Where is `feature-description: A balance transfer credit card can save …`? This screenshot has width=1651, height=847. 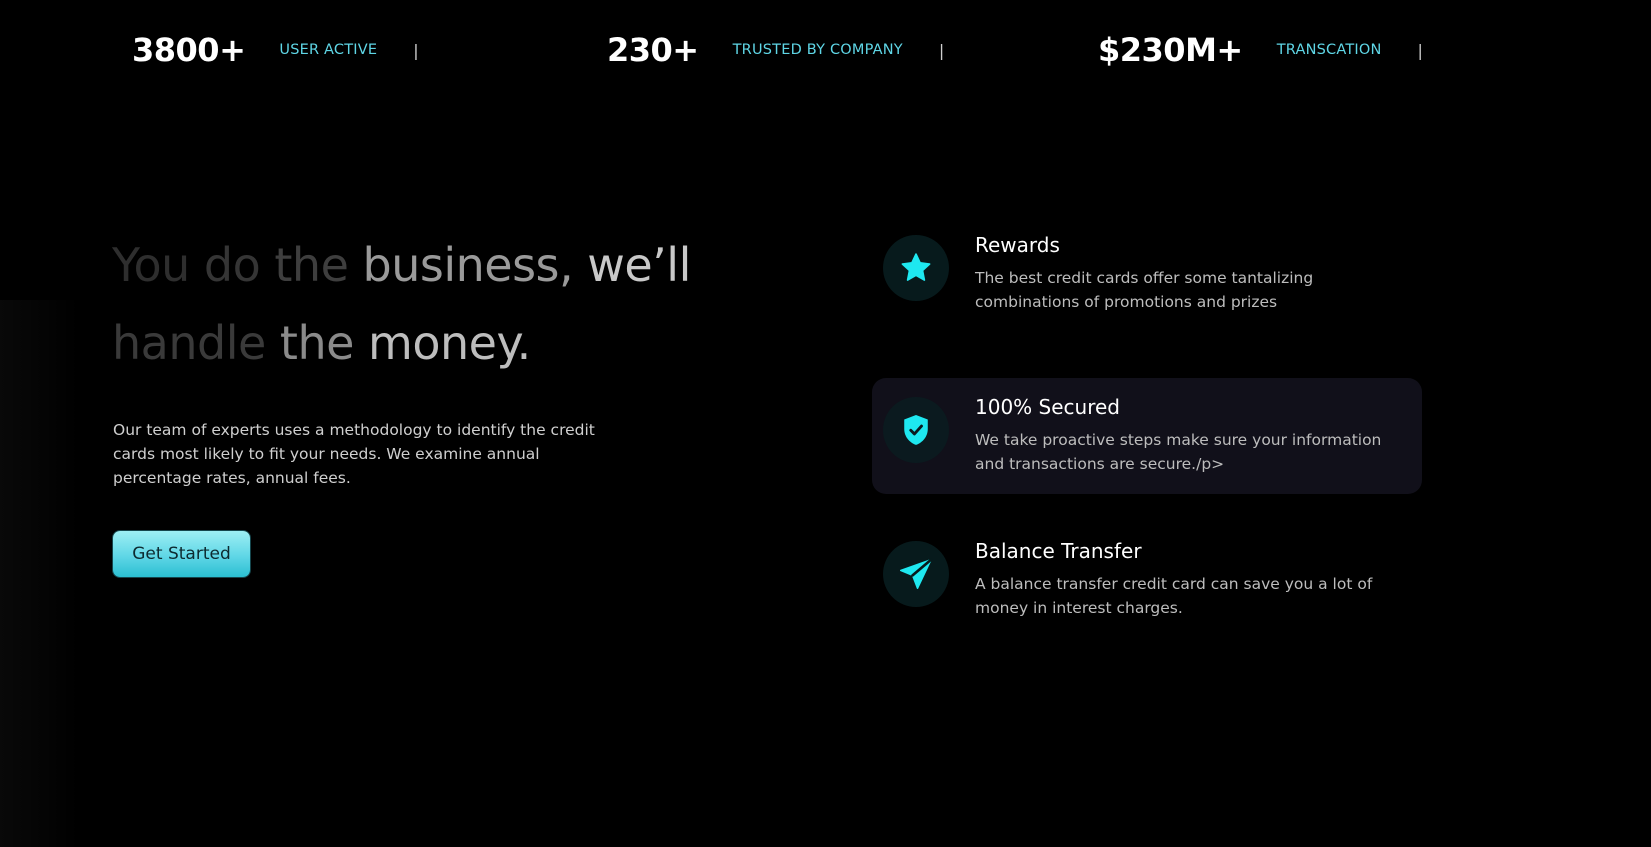 feature-description: A balance transfer credit card can save … is located at coordinates (1174, 596).